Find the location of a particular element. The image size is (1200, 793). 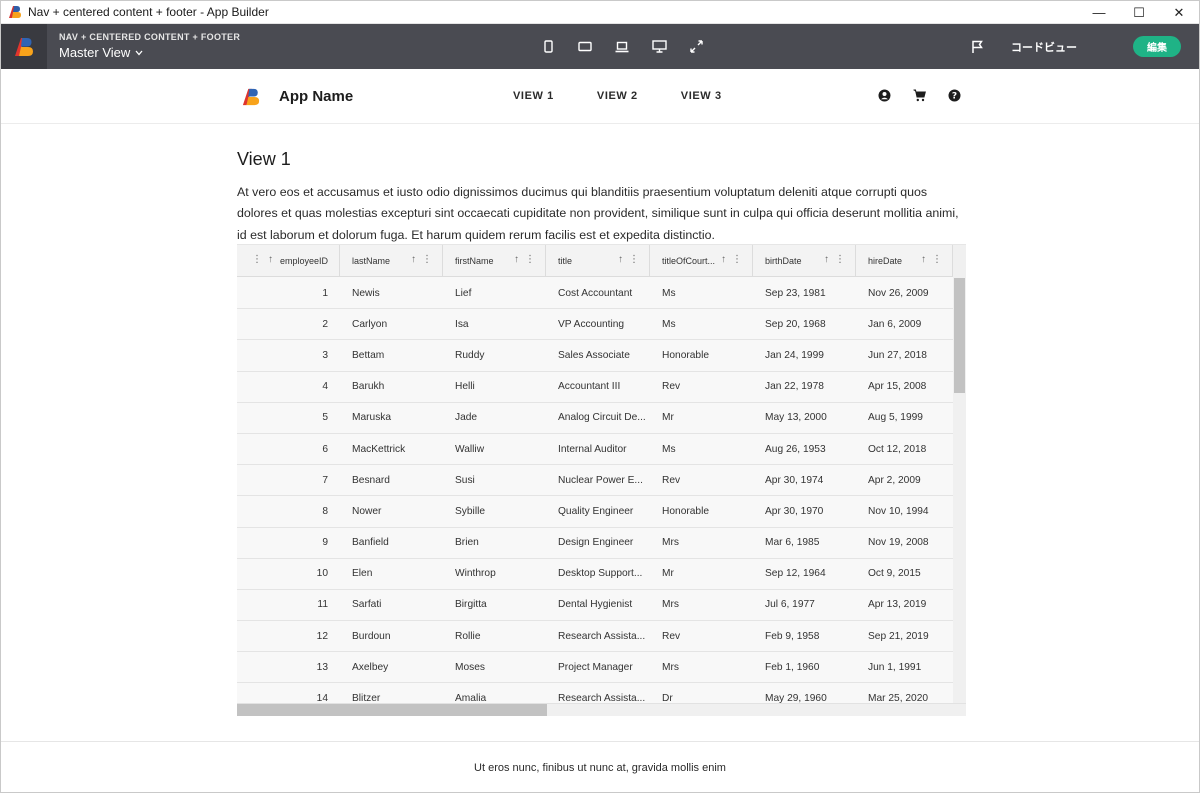

account-icon is located at coordinates (884, 95).